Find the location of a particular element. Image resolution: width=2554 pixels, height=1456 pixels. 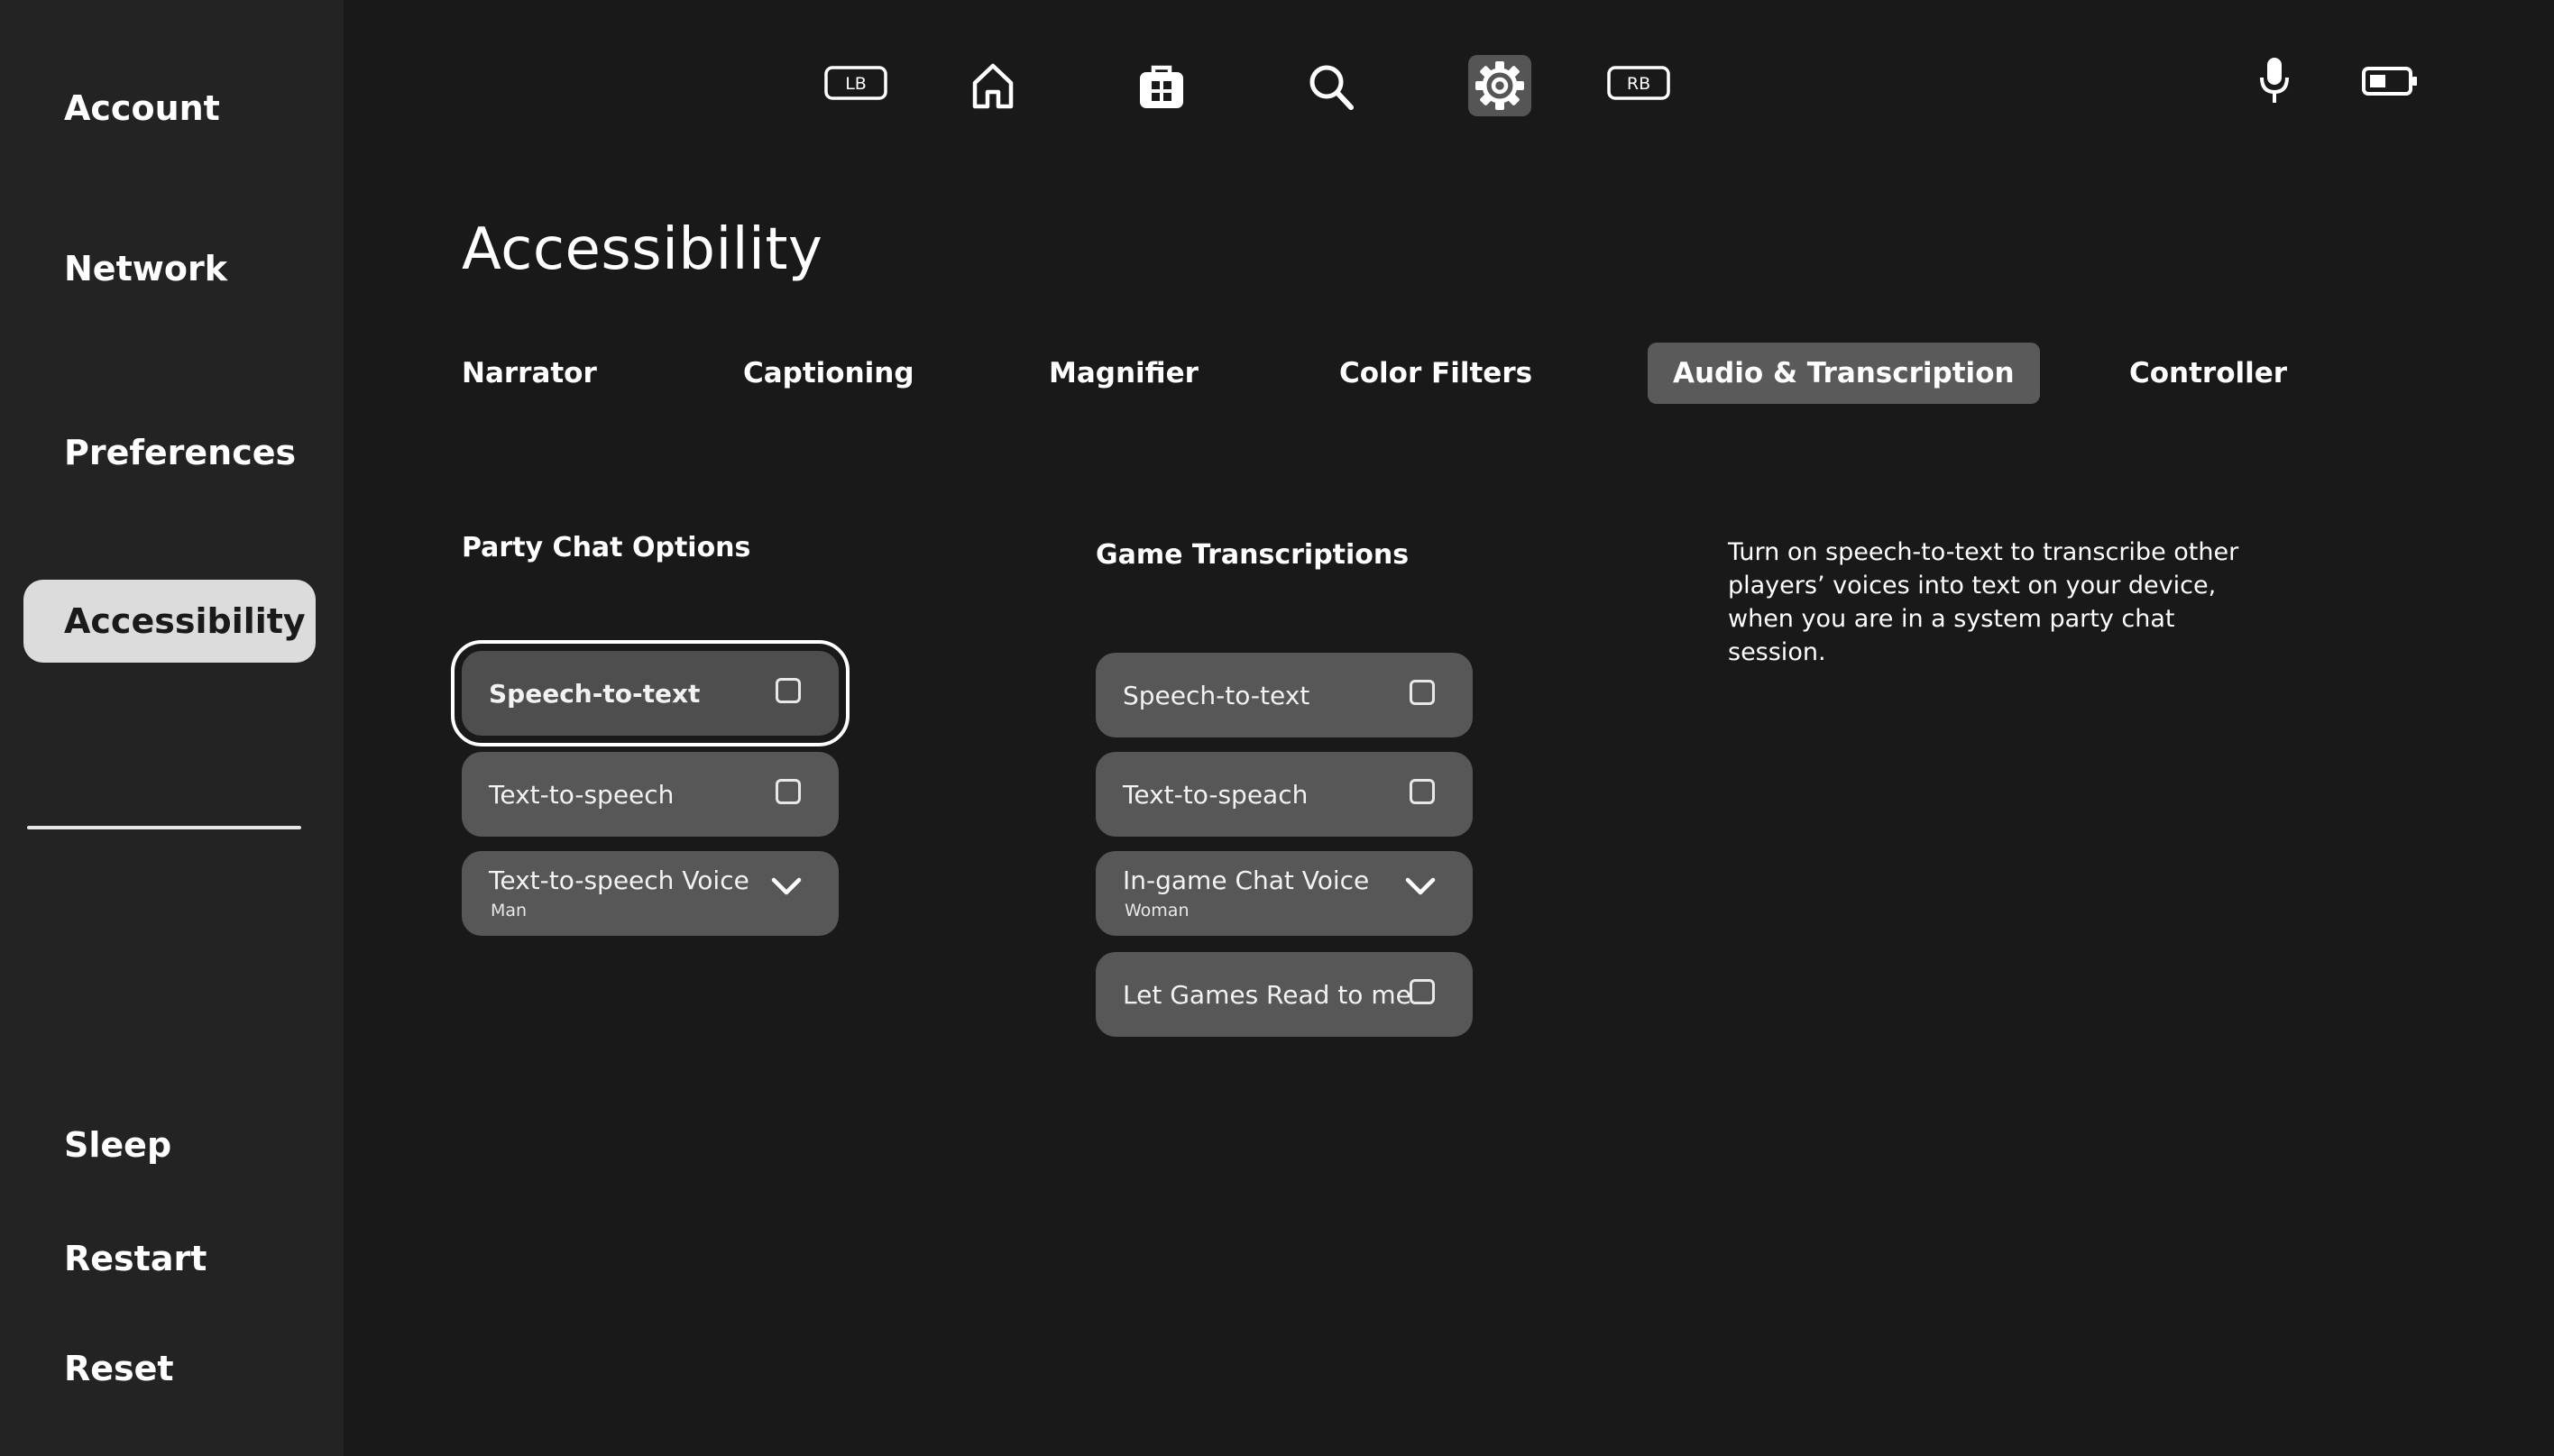

dropdown-value: Woman is located at coordinates (1157, 910).